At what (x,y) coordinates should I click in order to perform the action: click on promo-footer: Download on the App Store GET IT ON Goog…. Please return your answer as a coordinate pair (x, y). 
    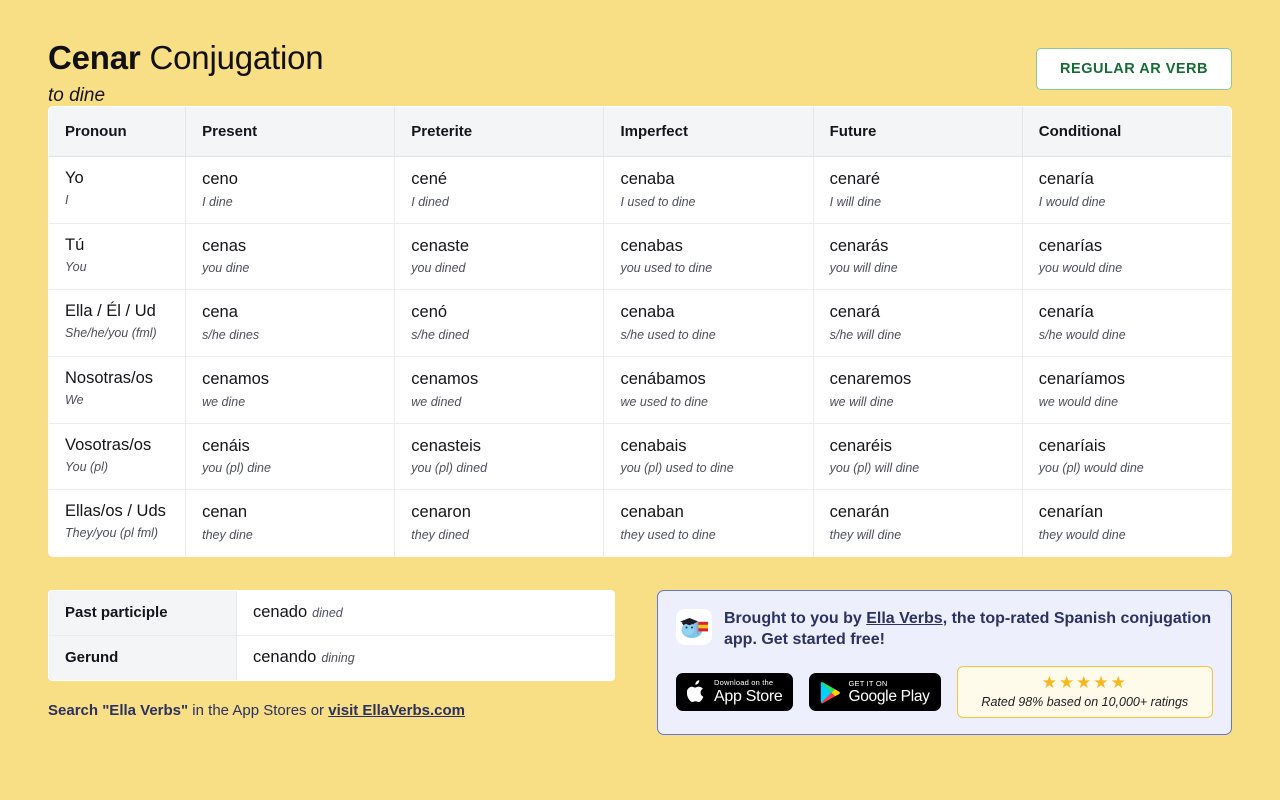
    Looking at the image, I should click on (944, 692).